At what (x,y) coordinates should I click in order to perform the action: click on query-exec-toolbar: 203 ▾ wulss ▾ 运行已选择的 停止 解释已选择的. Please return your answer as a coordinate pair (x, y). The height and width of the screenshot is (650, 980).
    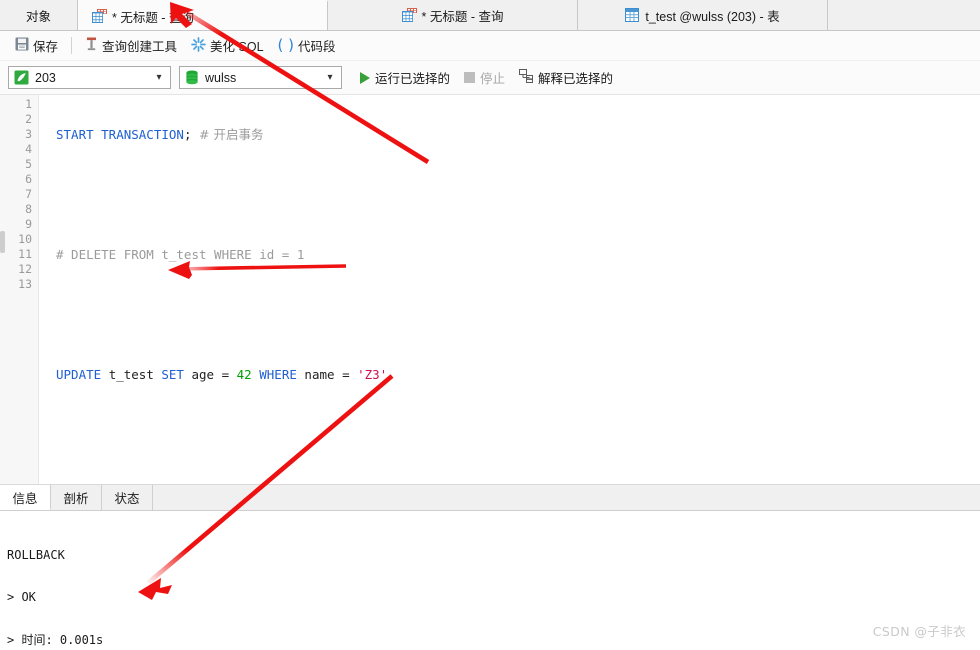
    Looking at the image, I should click on (490, 78).